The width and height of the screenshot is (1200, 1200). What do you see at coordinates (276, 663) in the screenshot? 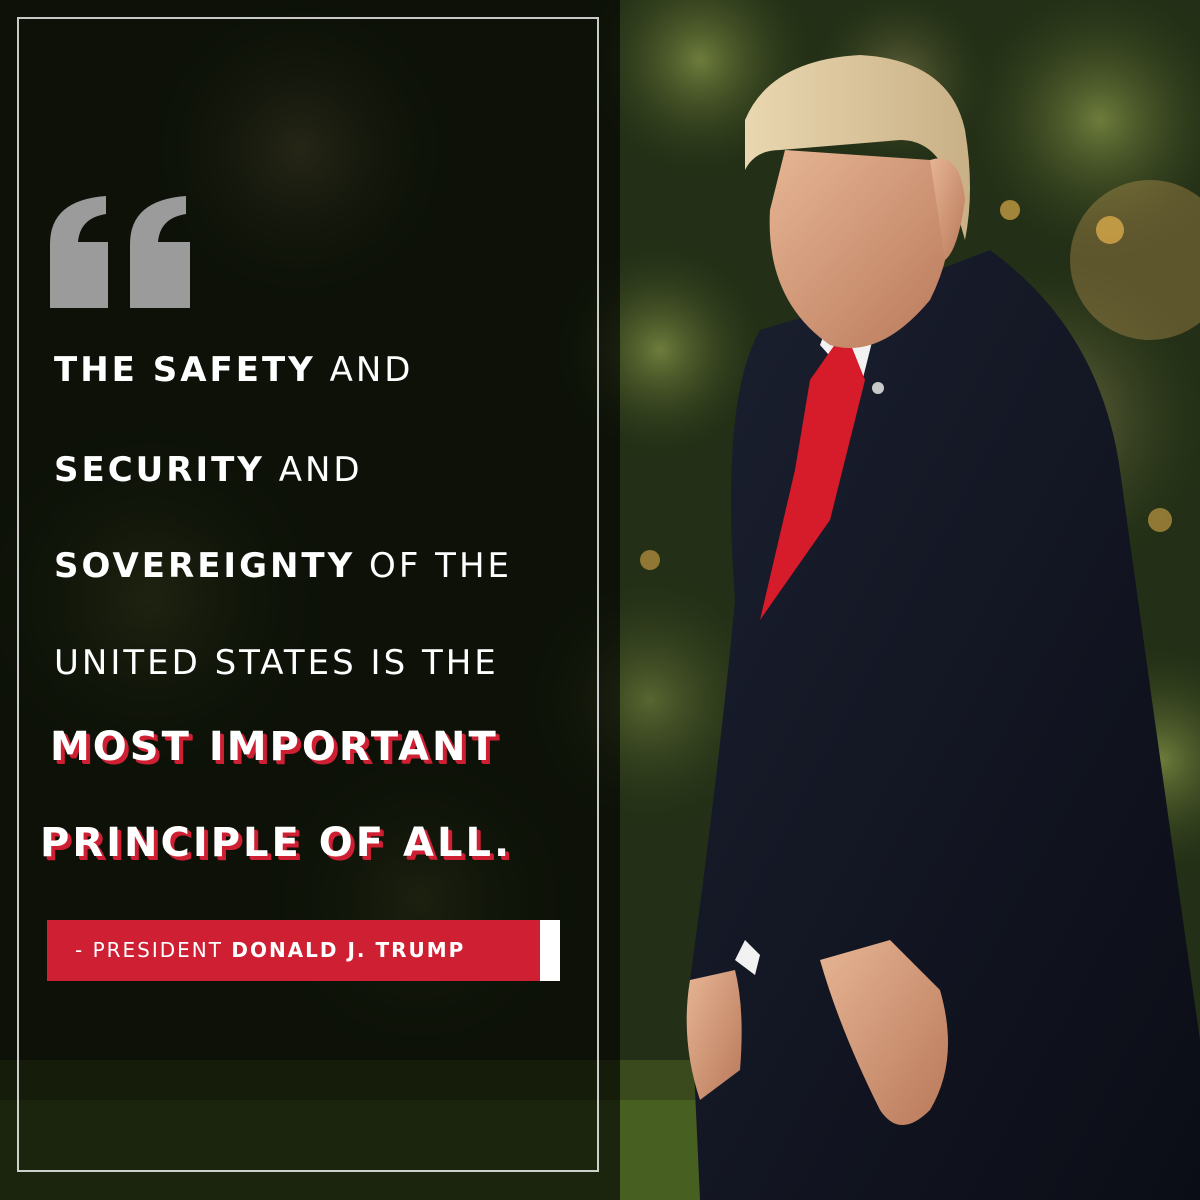
I see `quote-line-4: UNITED STATES IS THE` at bounding box center [276, 663].